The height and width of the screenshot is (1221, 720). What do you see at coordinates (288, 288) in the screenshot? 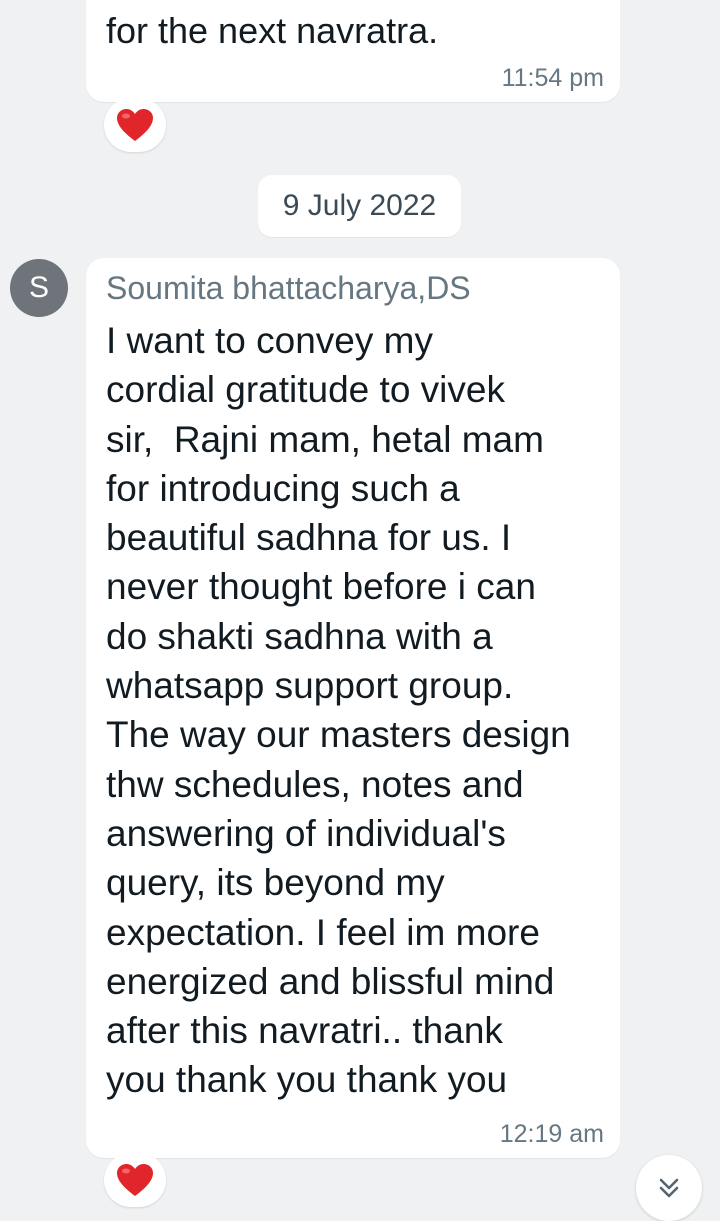
I see `sender-name: Soumita bhattacharya,DS` at bounding box center [288, 288].